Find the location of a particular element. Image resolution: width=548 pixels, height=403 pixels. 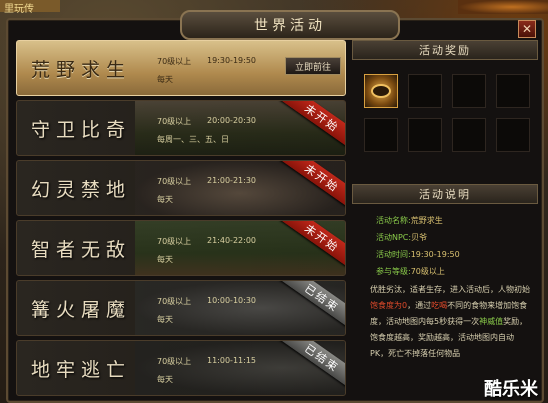

activity-time: 10:00-10:30 is located at coordinates (231, 300).